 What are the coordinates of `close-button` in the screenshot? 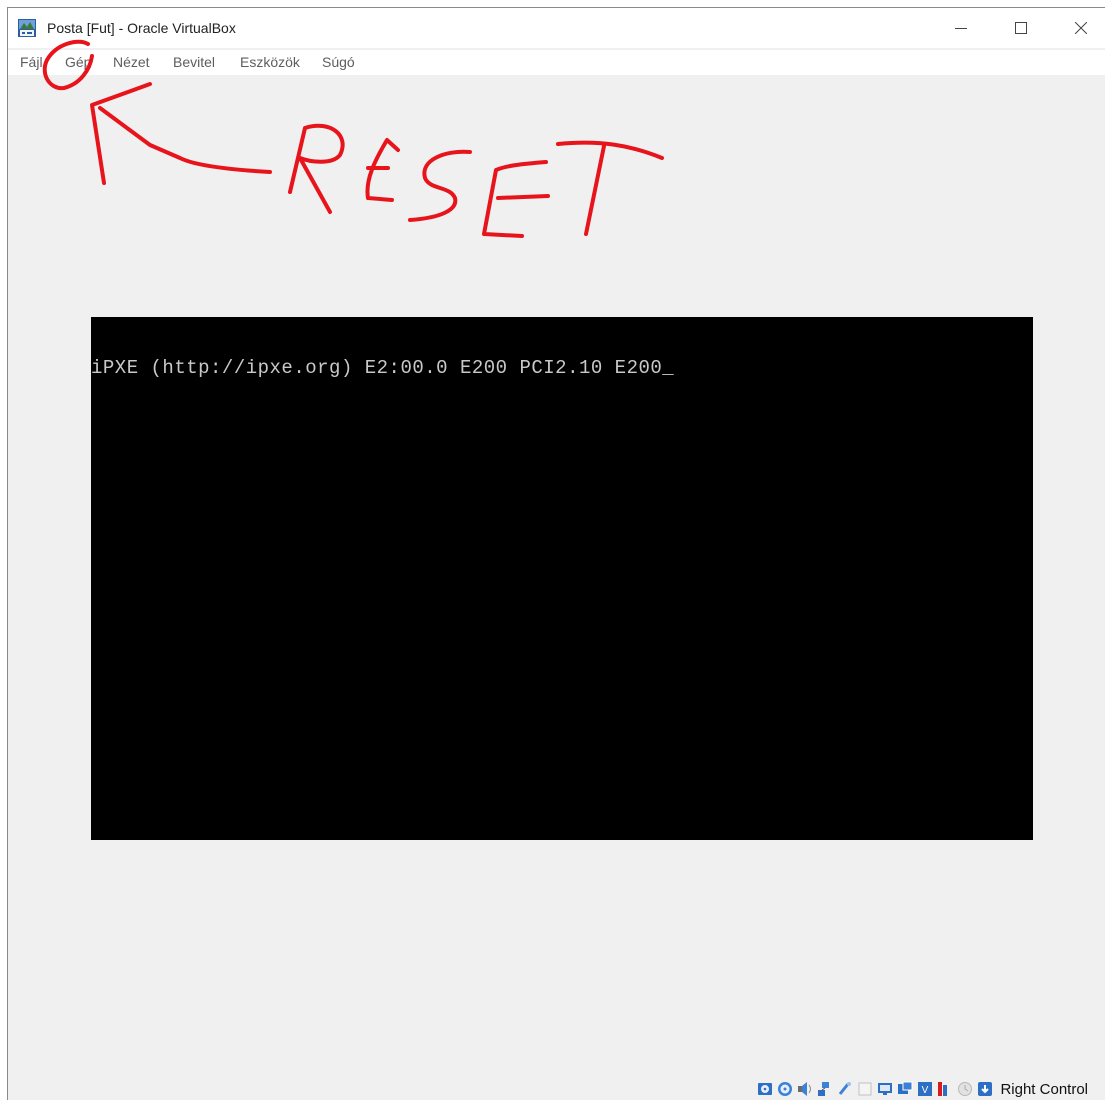 It's located at (1078, 28).